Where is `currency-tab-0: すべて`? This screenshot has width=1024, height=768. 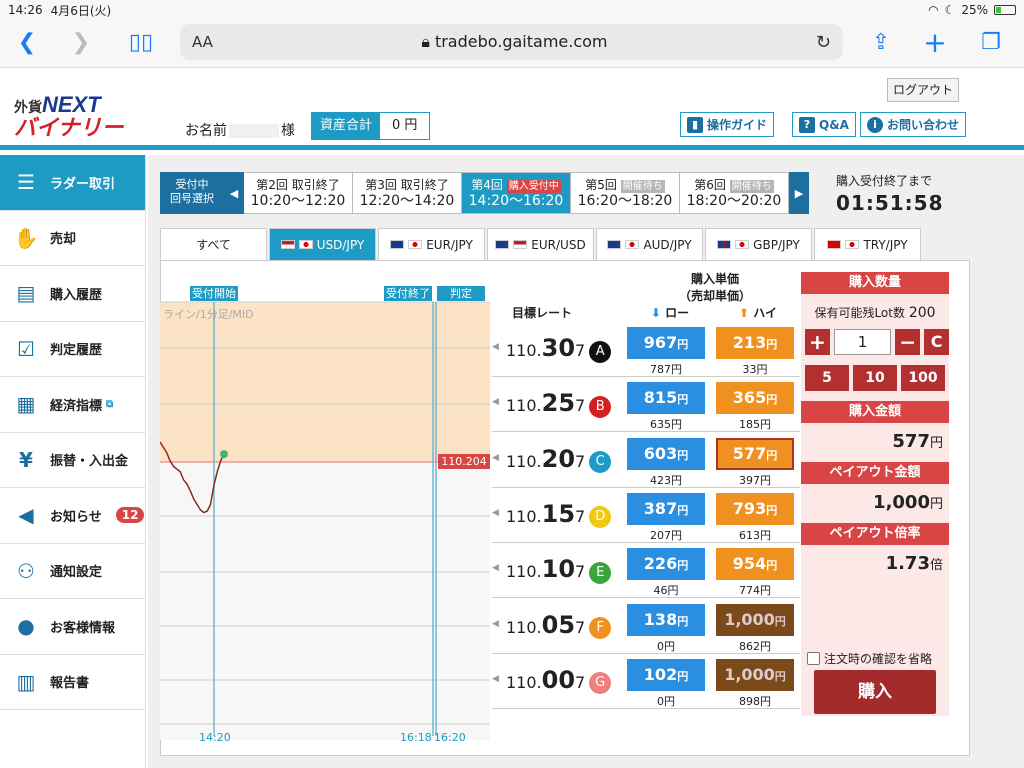
currency-tab-0: すべて is located at coordinates (213, 244).